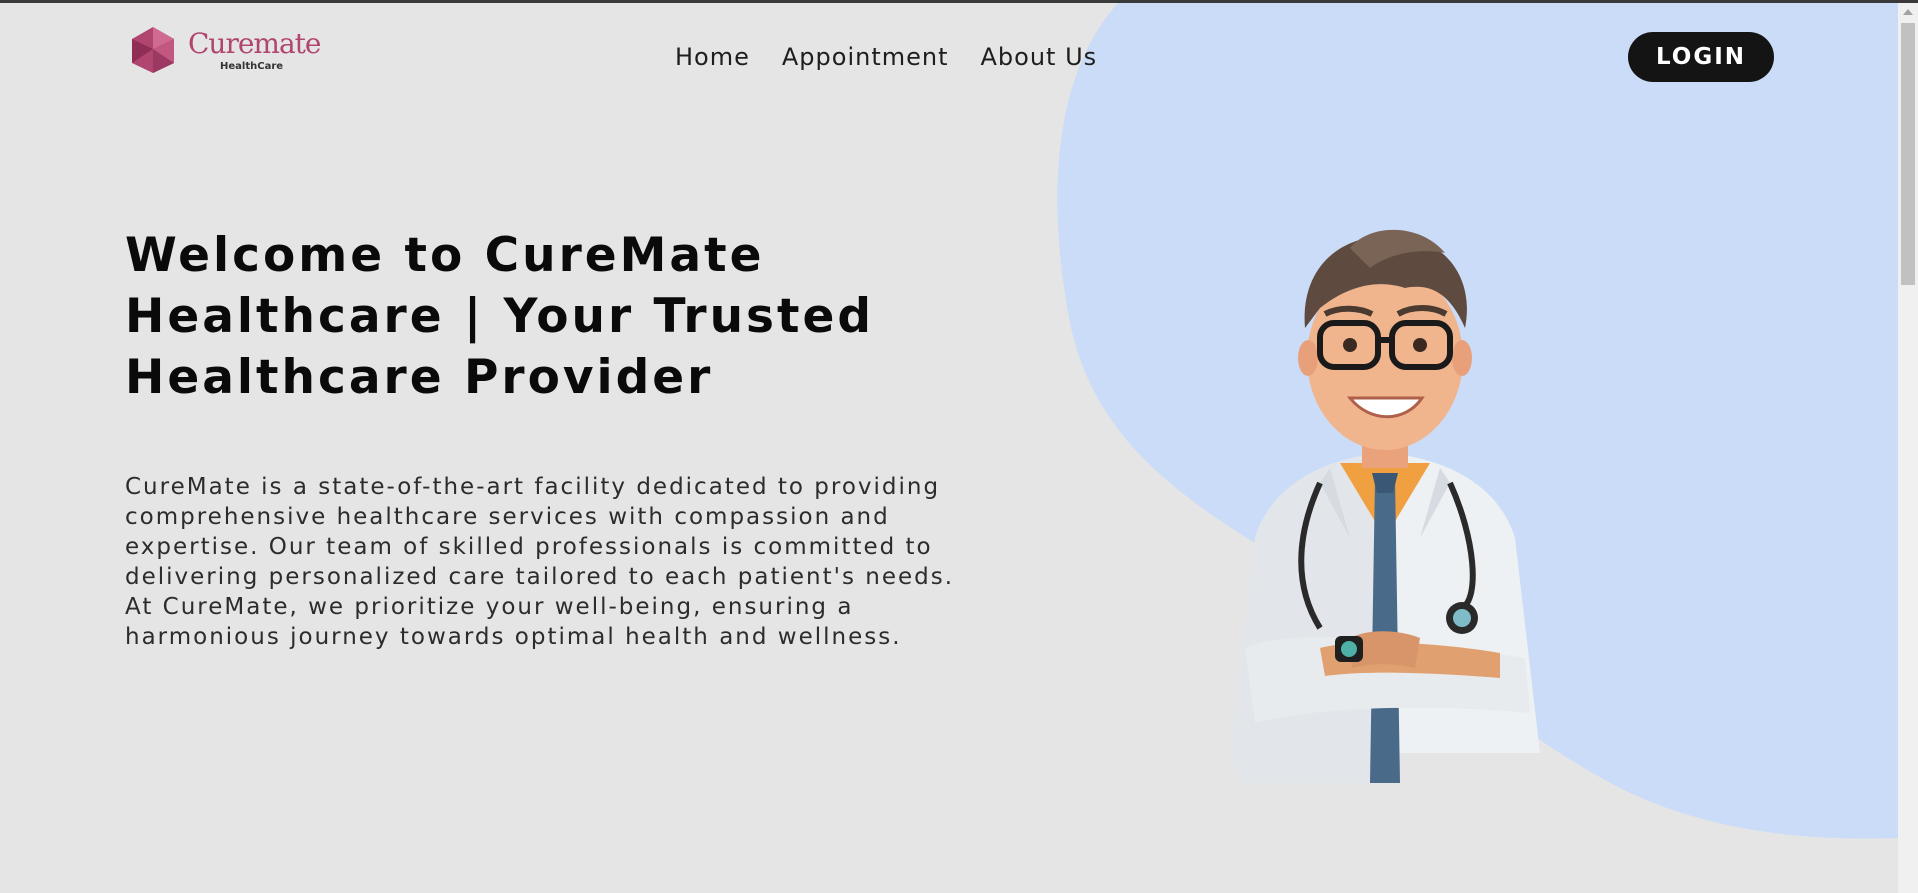  Describe the element at coordinates (445, 255) in the screenshot. I see `hero-title-line-1: Welcome to CureMate` at that location.